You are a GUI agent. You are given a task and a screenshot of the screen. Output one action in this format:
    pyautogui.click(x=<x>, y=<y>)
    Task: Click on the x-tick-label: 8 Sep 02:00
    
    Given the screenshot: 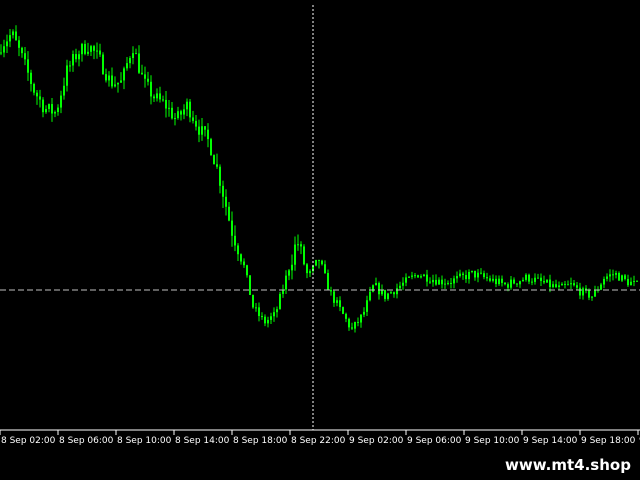 What is the action you would take?
    pyautogui.click(x=28, y=441)
    